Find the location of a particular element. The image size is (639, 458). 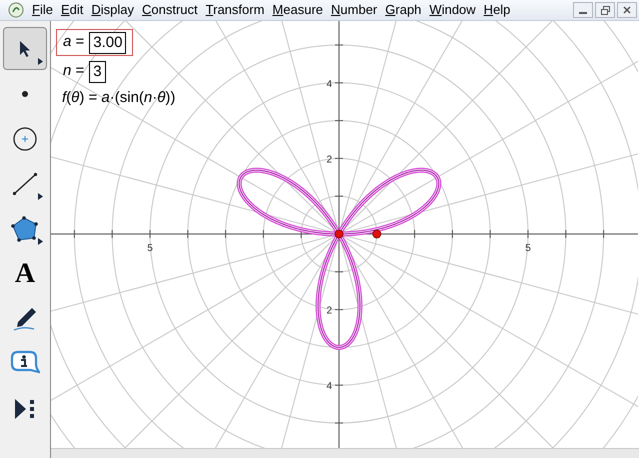

pentagon-icon is located at coordinates (25, 229).